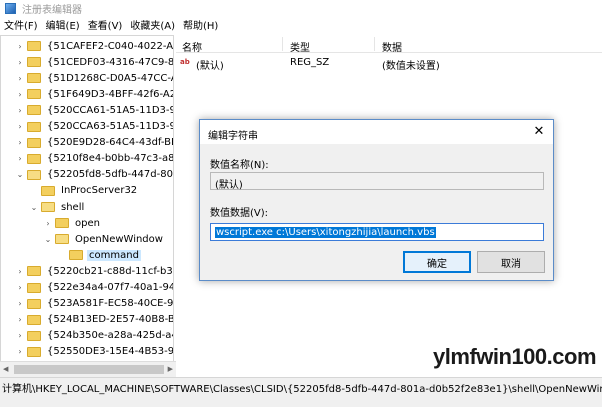  Describe the element at coordinates (94, 62) in the screenshot. I see `tree-node: › {51CEDF03-4316-47C9-81` at that location.